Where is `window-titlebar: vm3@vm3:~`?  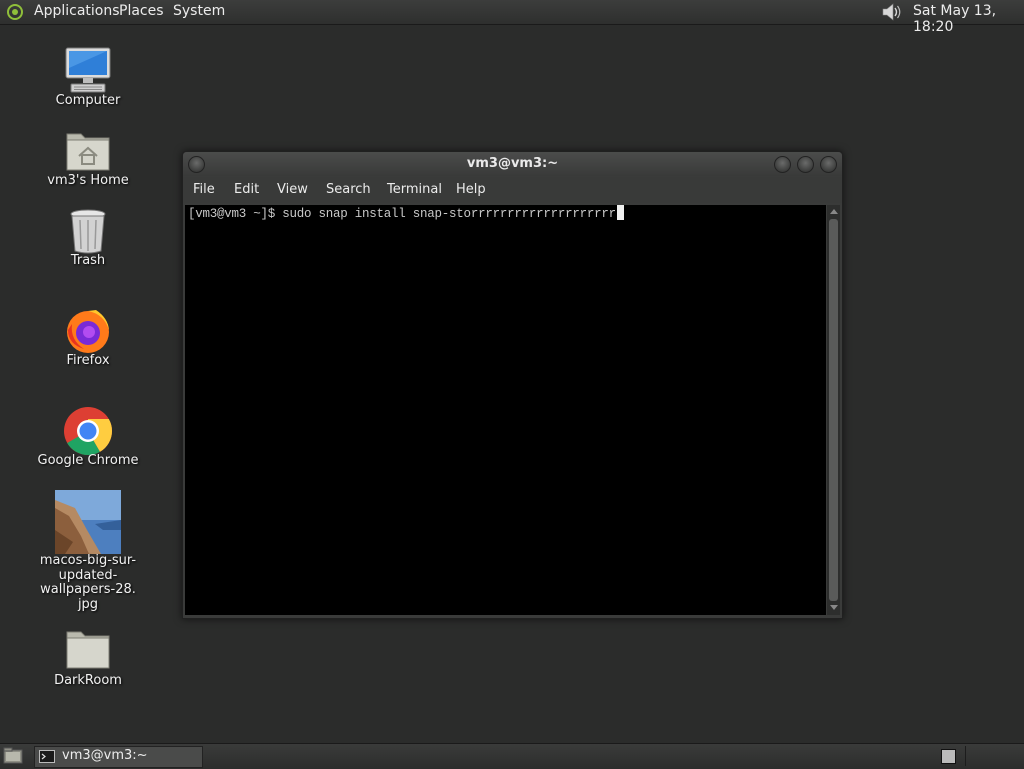 window-titlebar: vm3@vm3:~ is located at coordinates (512, 164).